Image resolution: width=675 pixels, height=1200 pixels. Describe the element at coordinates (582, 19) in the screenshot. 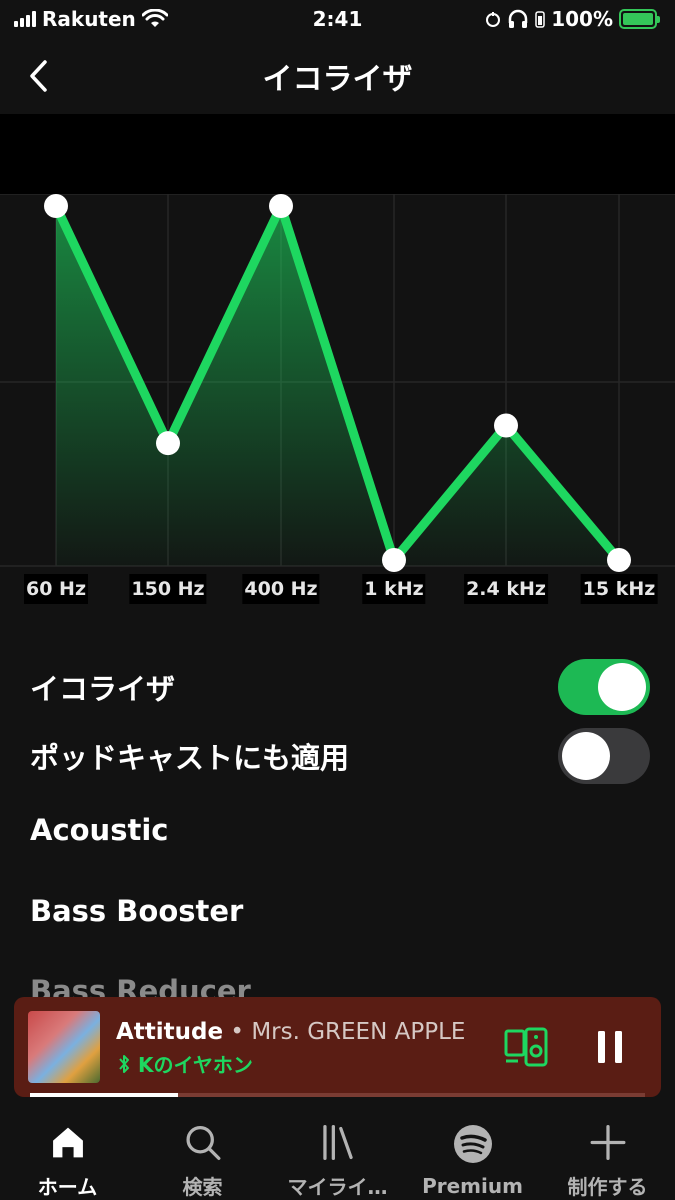

I see `battery-percent: 100%` at that location.